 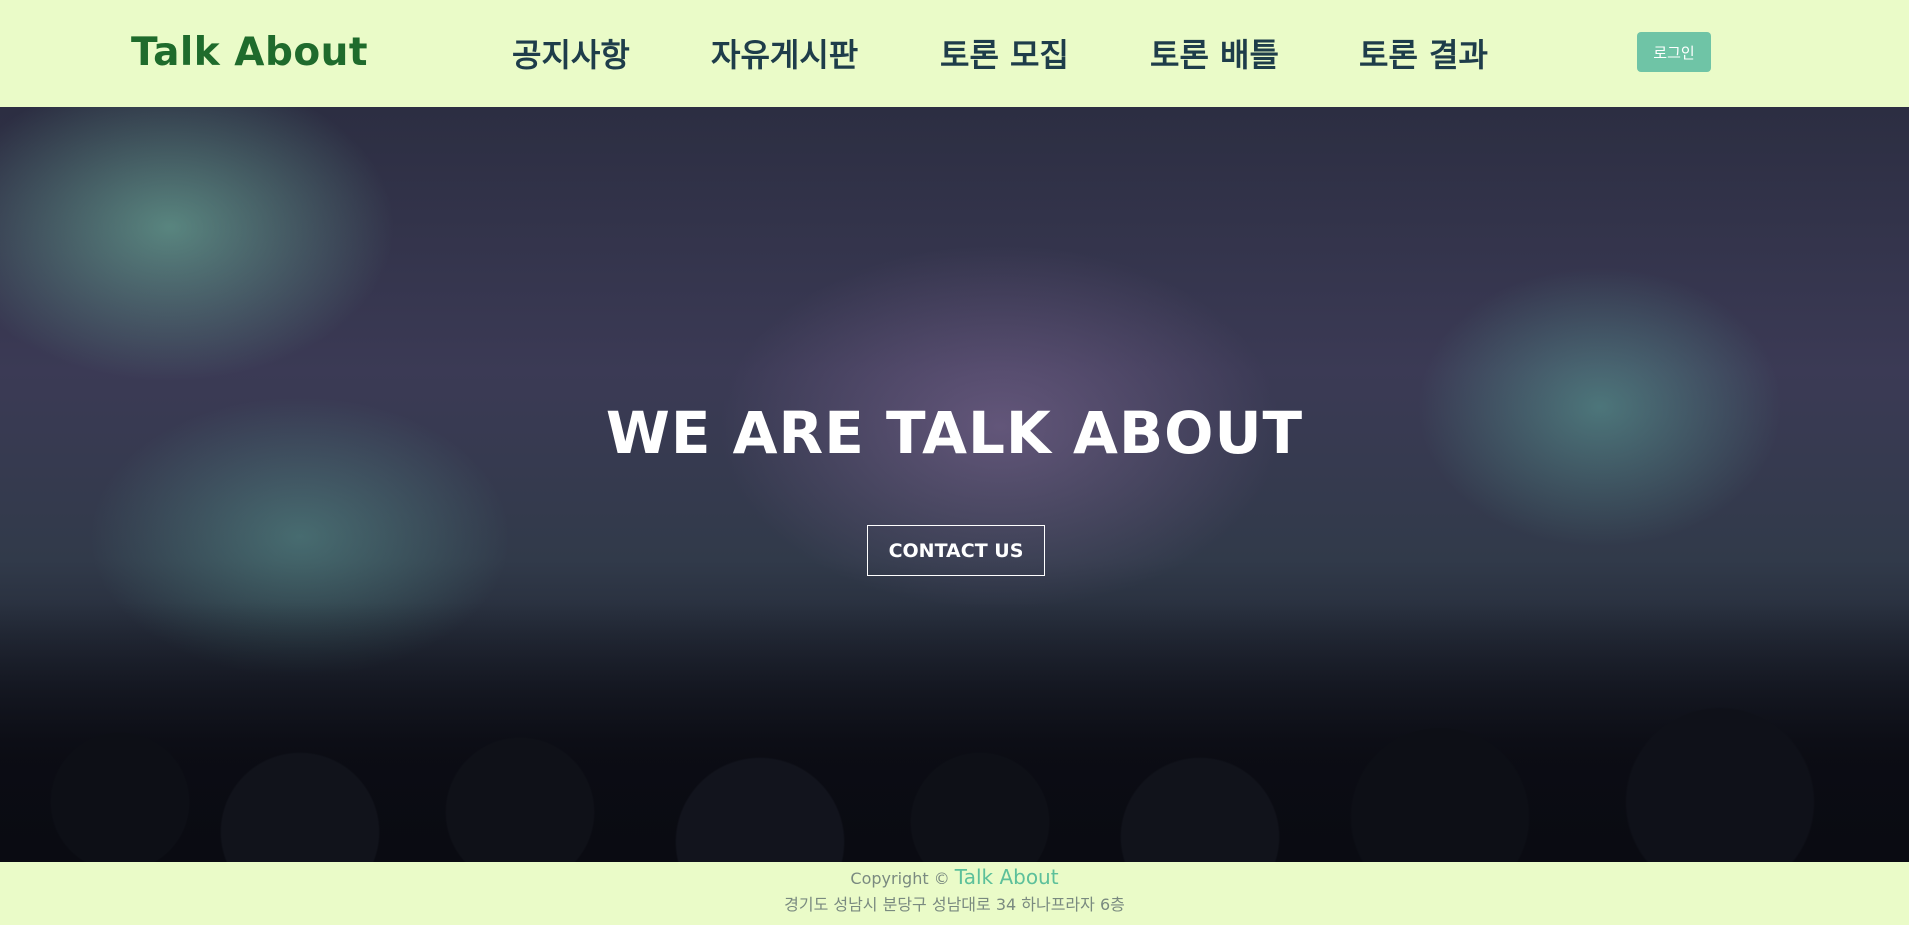 I want to click on nav-item-debate-battle: 토론 배틀, so click(x=1214, y=53).